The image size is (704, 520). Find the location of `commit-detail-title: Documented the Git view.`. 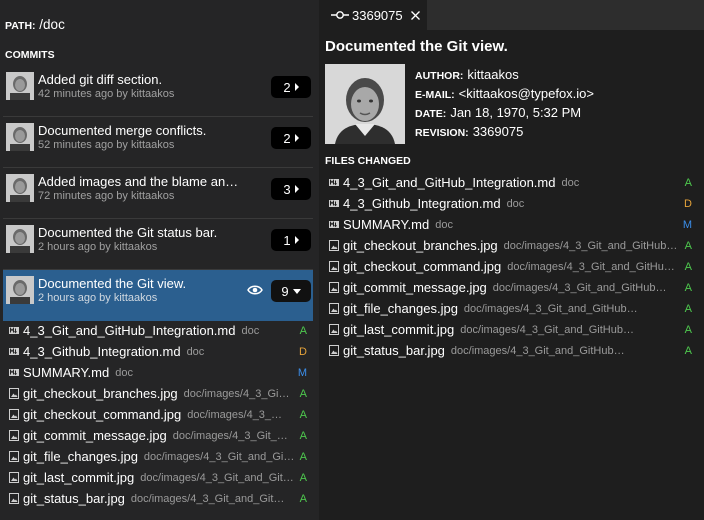

commit-detail-title: Documented the Git view. is located at coordinates (416, 46).